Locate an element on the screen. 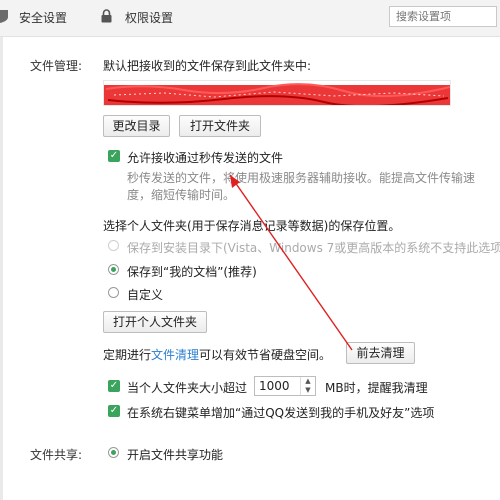 This screenshot has width=500, height=500. tab-permission-settings: 权限设置 is located at coordinates (149, 17).